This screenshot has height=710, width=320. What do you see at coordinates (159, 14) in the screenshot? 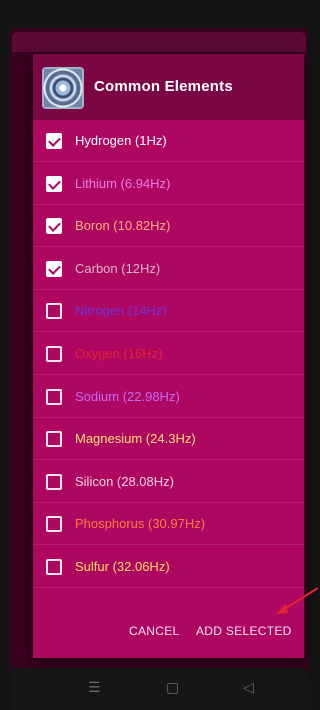
I see `status-bar` at bounding box center [159, 14].